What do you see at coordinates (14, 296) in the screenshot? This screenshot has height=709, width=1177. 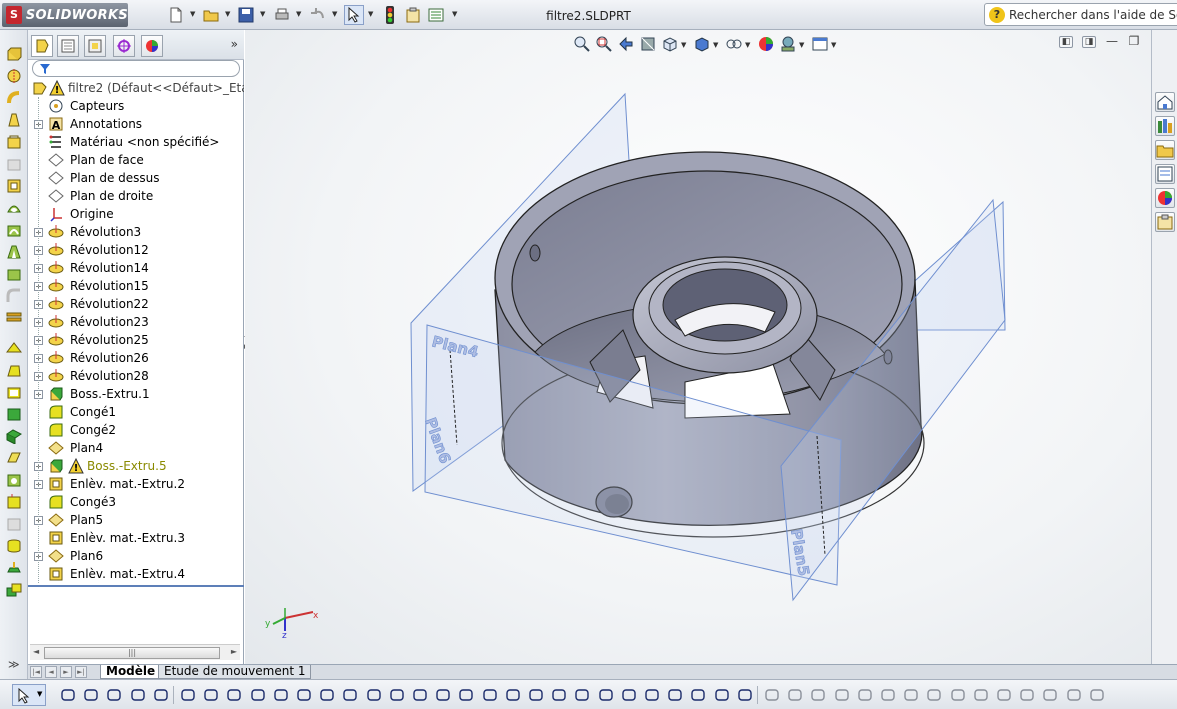 I see `fillet-disabled-icon` at bounding box center [14, 296].